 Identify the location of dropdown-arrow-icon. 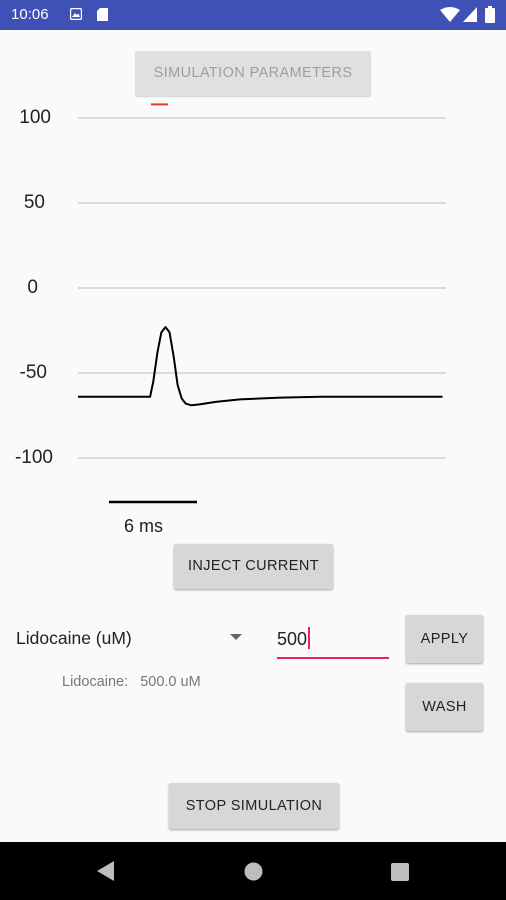
(236, 637).